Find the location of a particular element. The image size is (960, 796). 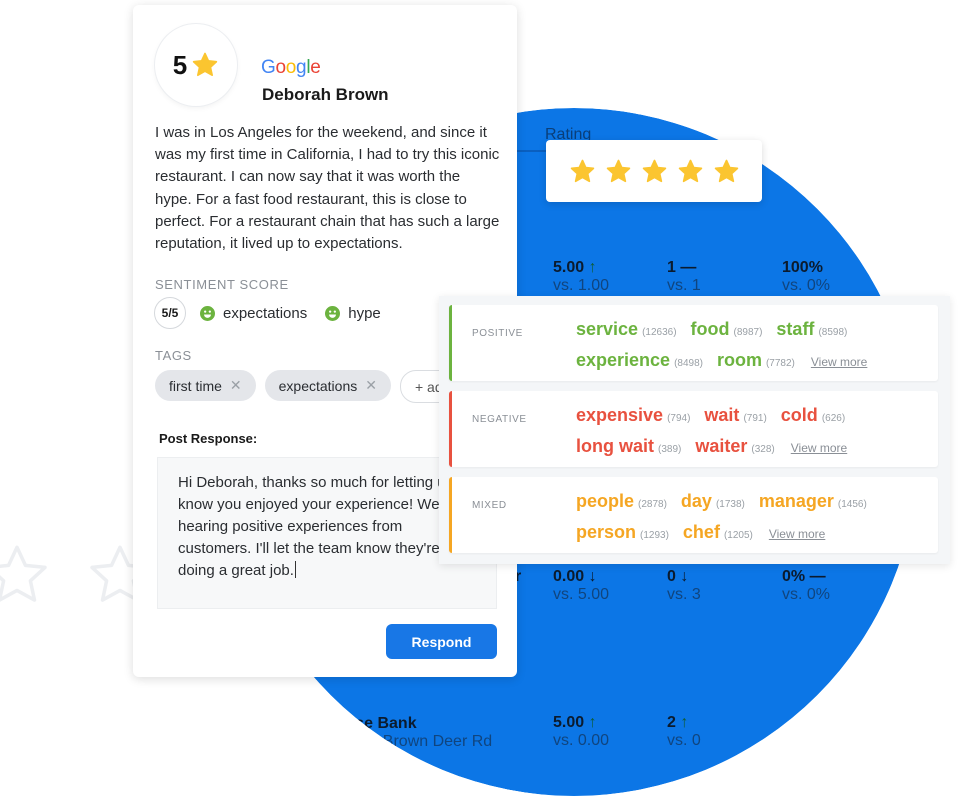

row2-percent: 0% — vs. 0% is located at coordinates (806, 585).